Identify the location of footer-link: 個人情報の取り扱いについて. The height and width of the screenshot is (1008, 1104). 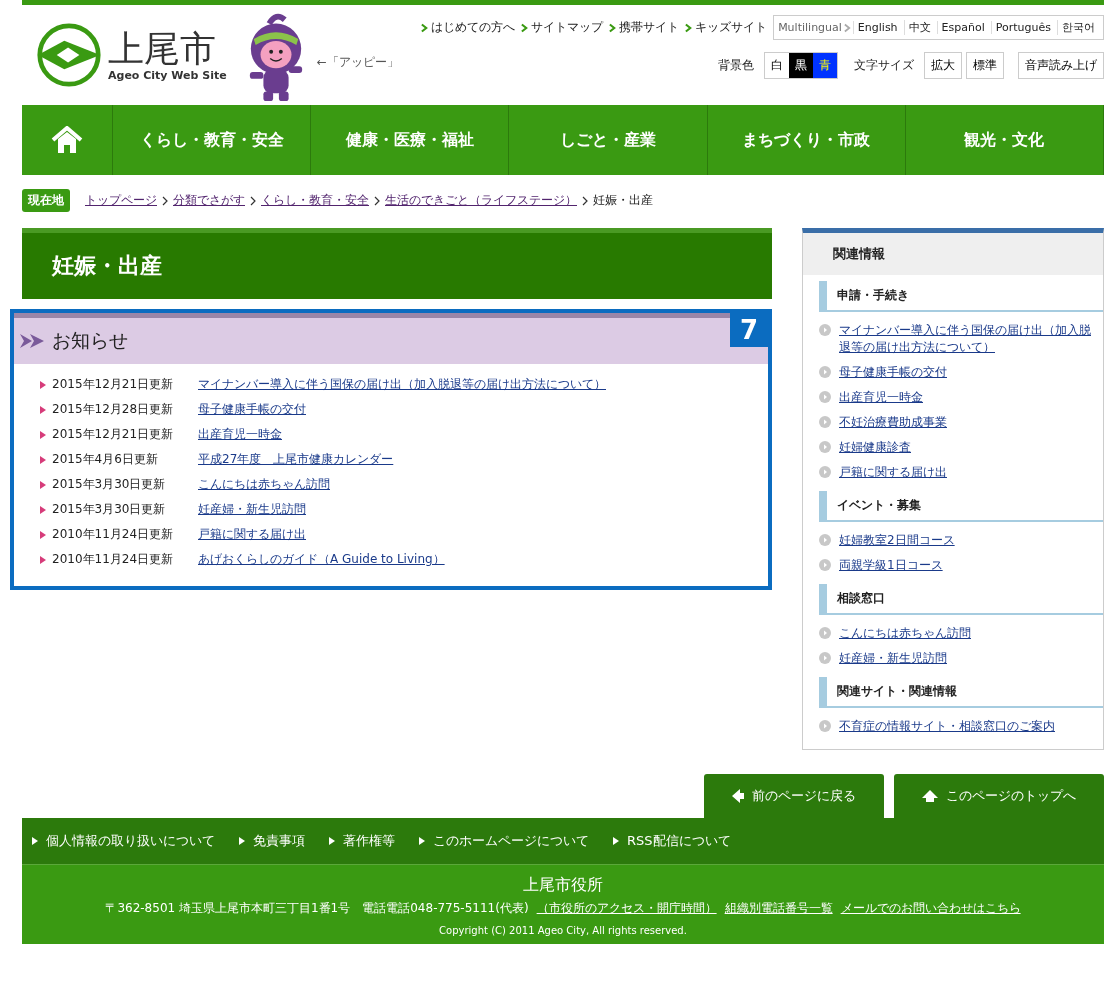
(123, 841).